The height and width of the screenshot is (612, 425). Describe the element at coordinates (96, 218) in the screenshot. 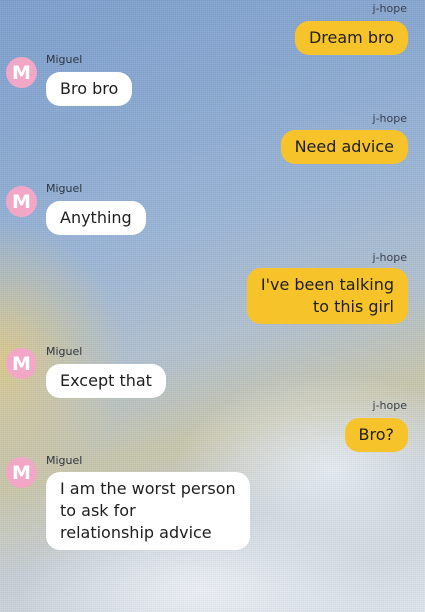

I see `message-bubble: Anything` at that location.